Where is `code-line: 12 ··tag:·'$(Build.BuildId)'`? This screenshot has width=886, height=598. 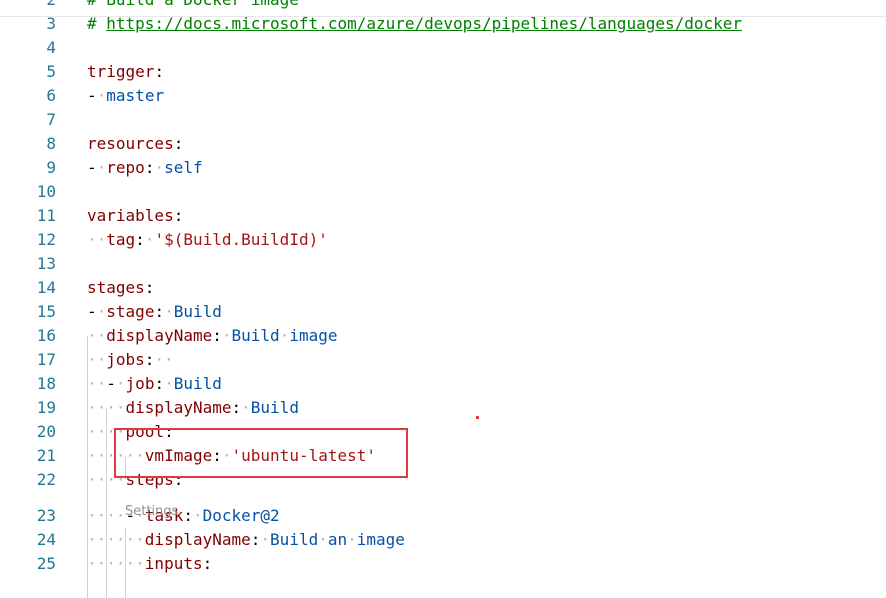 code-line: 12 ··tag:·'$(Build.BuildId)' is located at coordinates (443, 240).